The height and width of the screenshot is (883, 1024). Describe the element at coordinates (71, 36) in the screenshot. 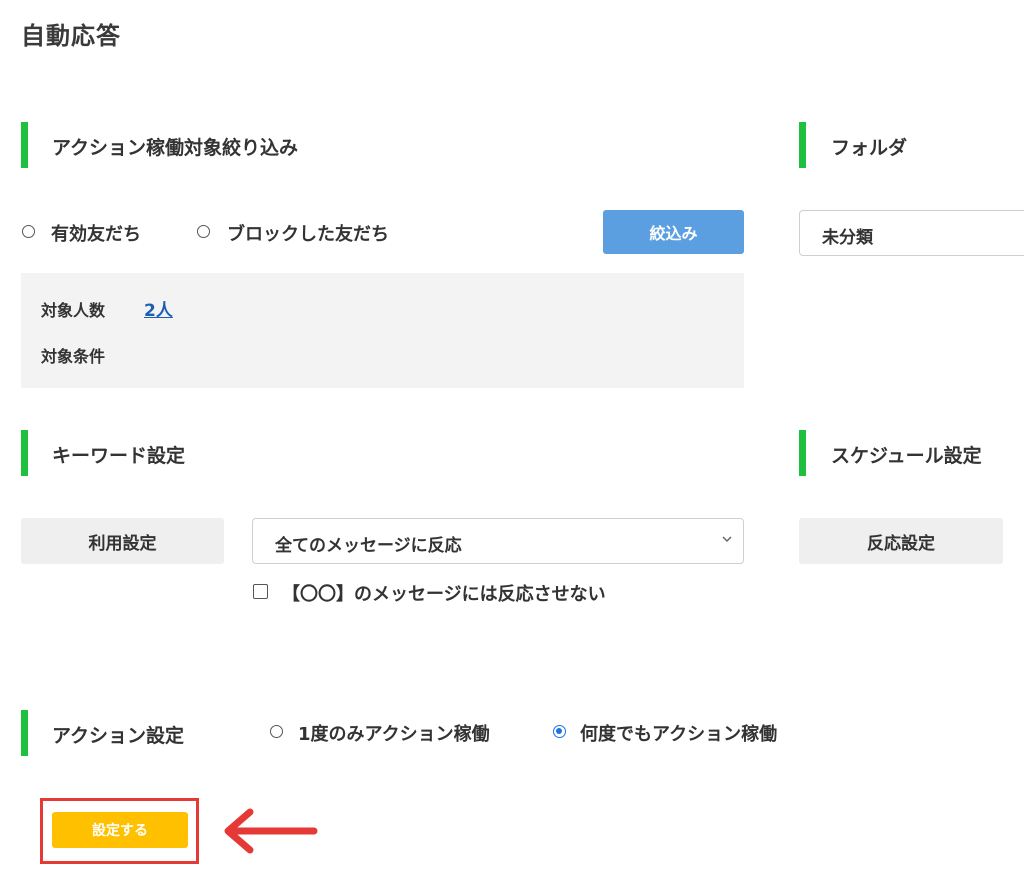

I see `page-title: 自動応答` at that location.